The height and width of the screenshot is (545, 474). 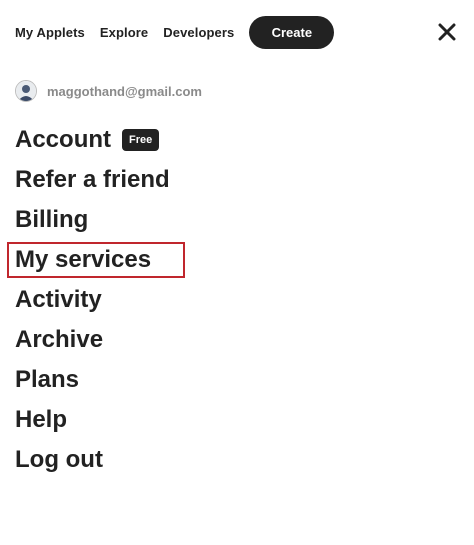 I want to click on menu-item-my-services: My services, so click(x=96, y=260).